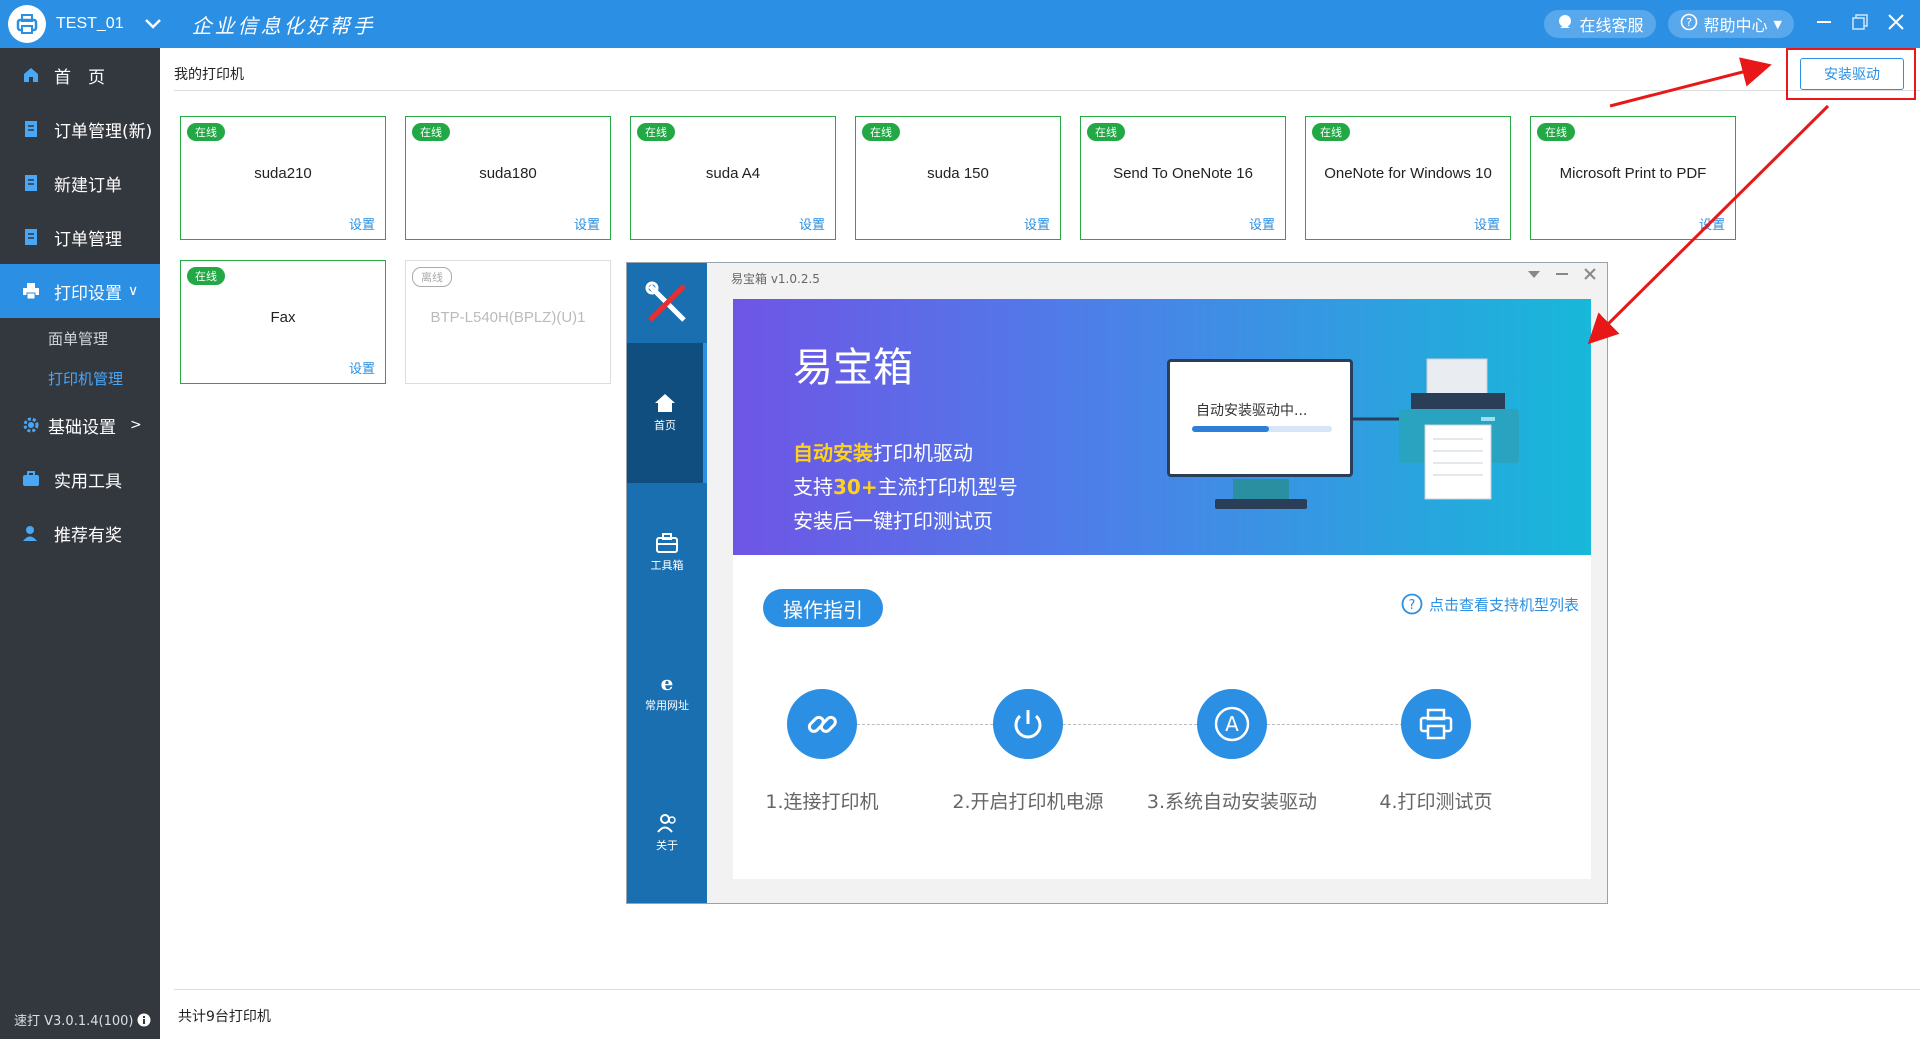 The height and width of the screenshot is (1039, 1920). What do you see at coordinates (283, 178) in the screenshot?
I see `printer-card: 在线 suda210 设置` at bounding box center [283, 178].